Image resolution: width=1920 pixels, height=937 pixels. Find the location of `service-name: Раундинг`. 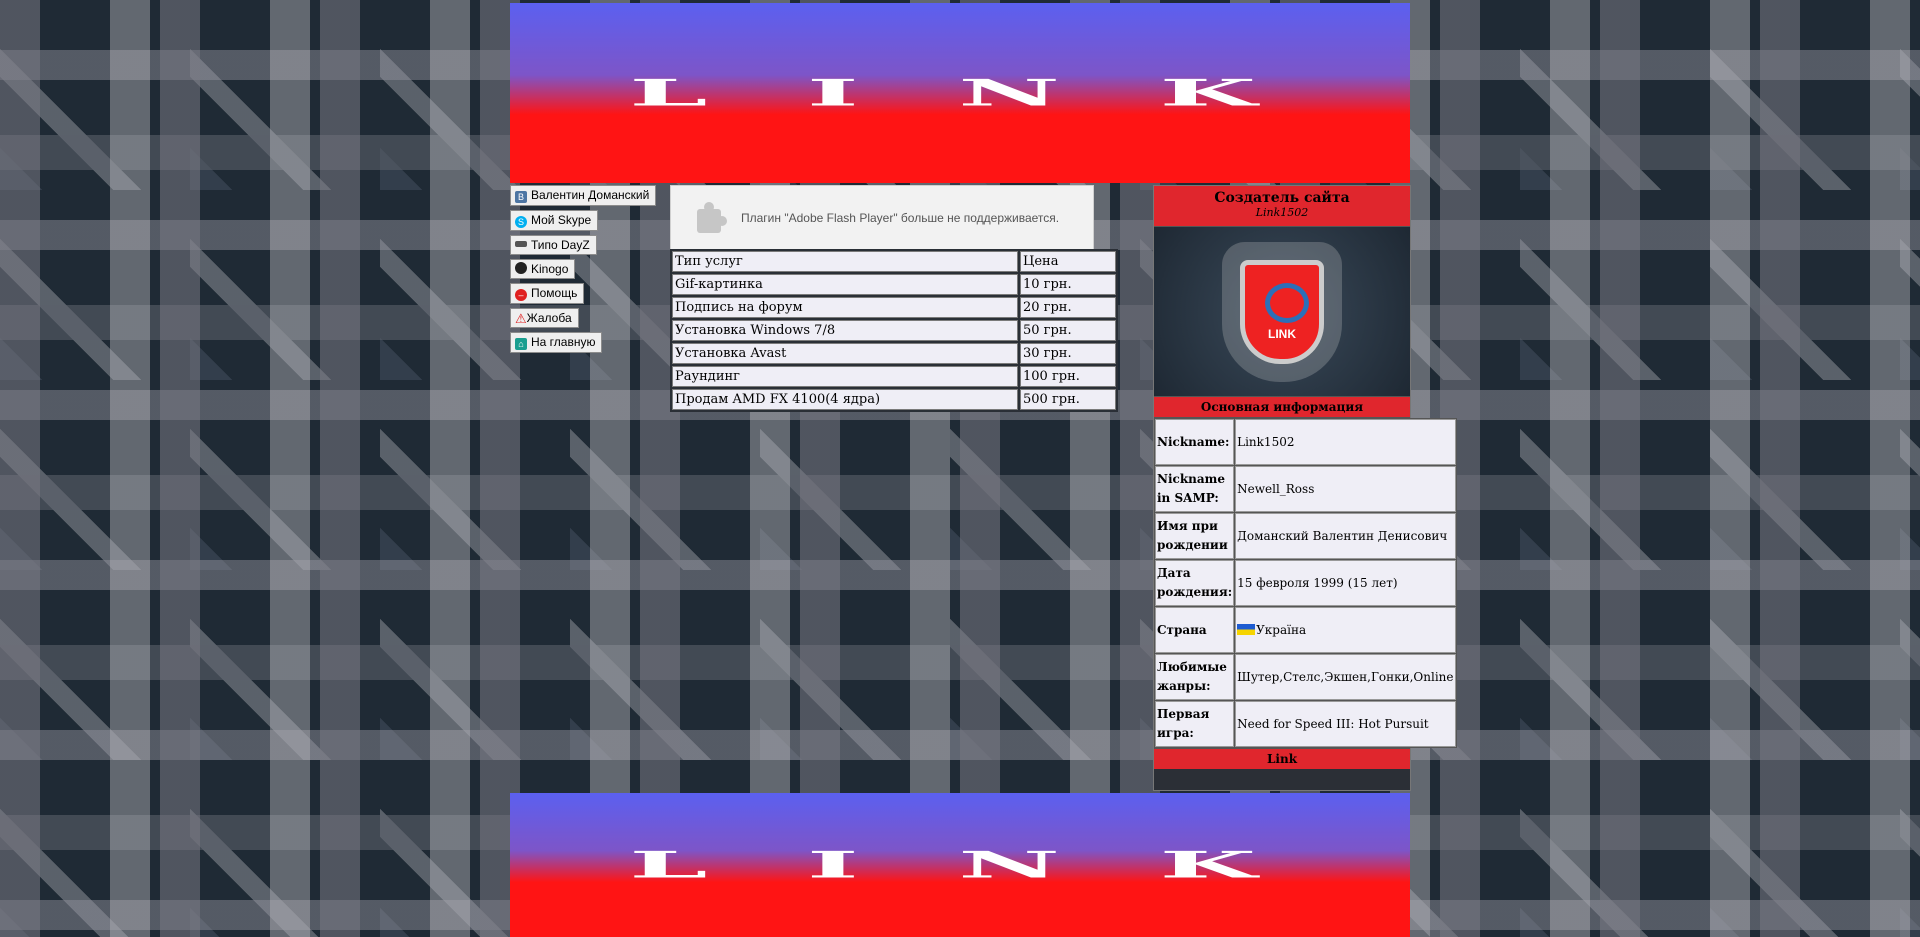

service-name: Раундинг is located at coordinates (845, 376).